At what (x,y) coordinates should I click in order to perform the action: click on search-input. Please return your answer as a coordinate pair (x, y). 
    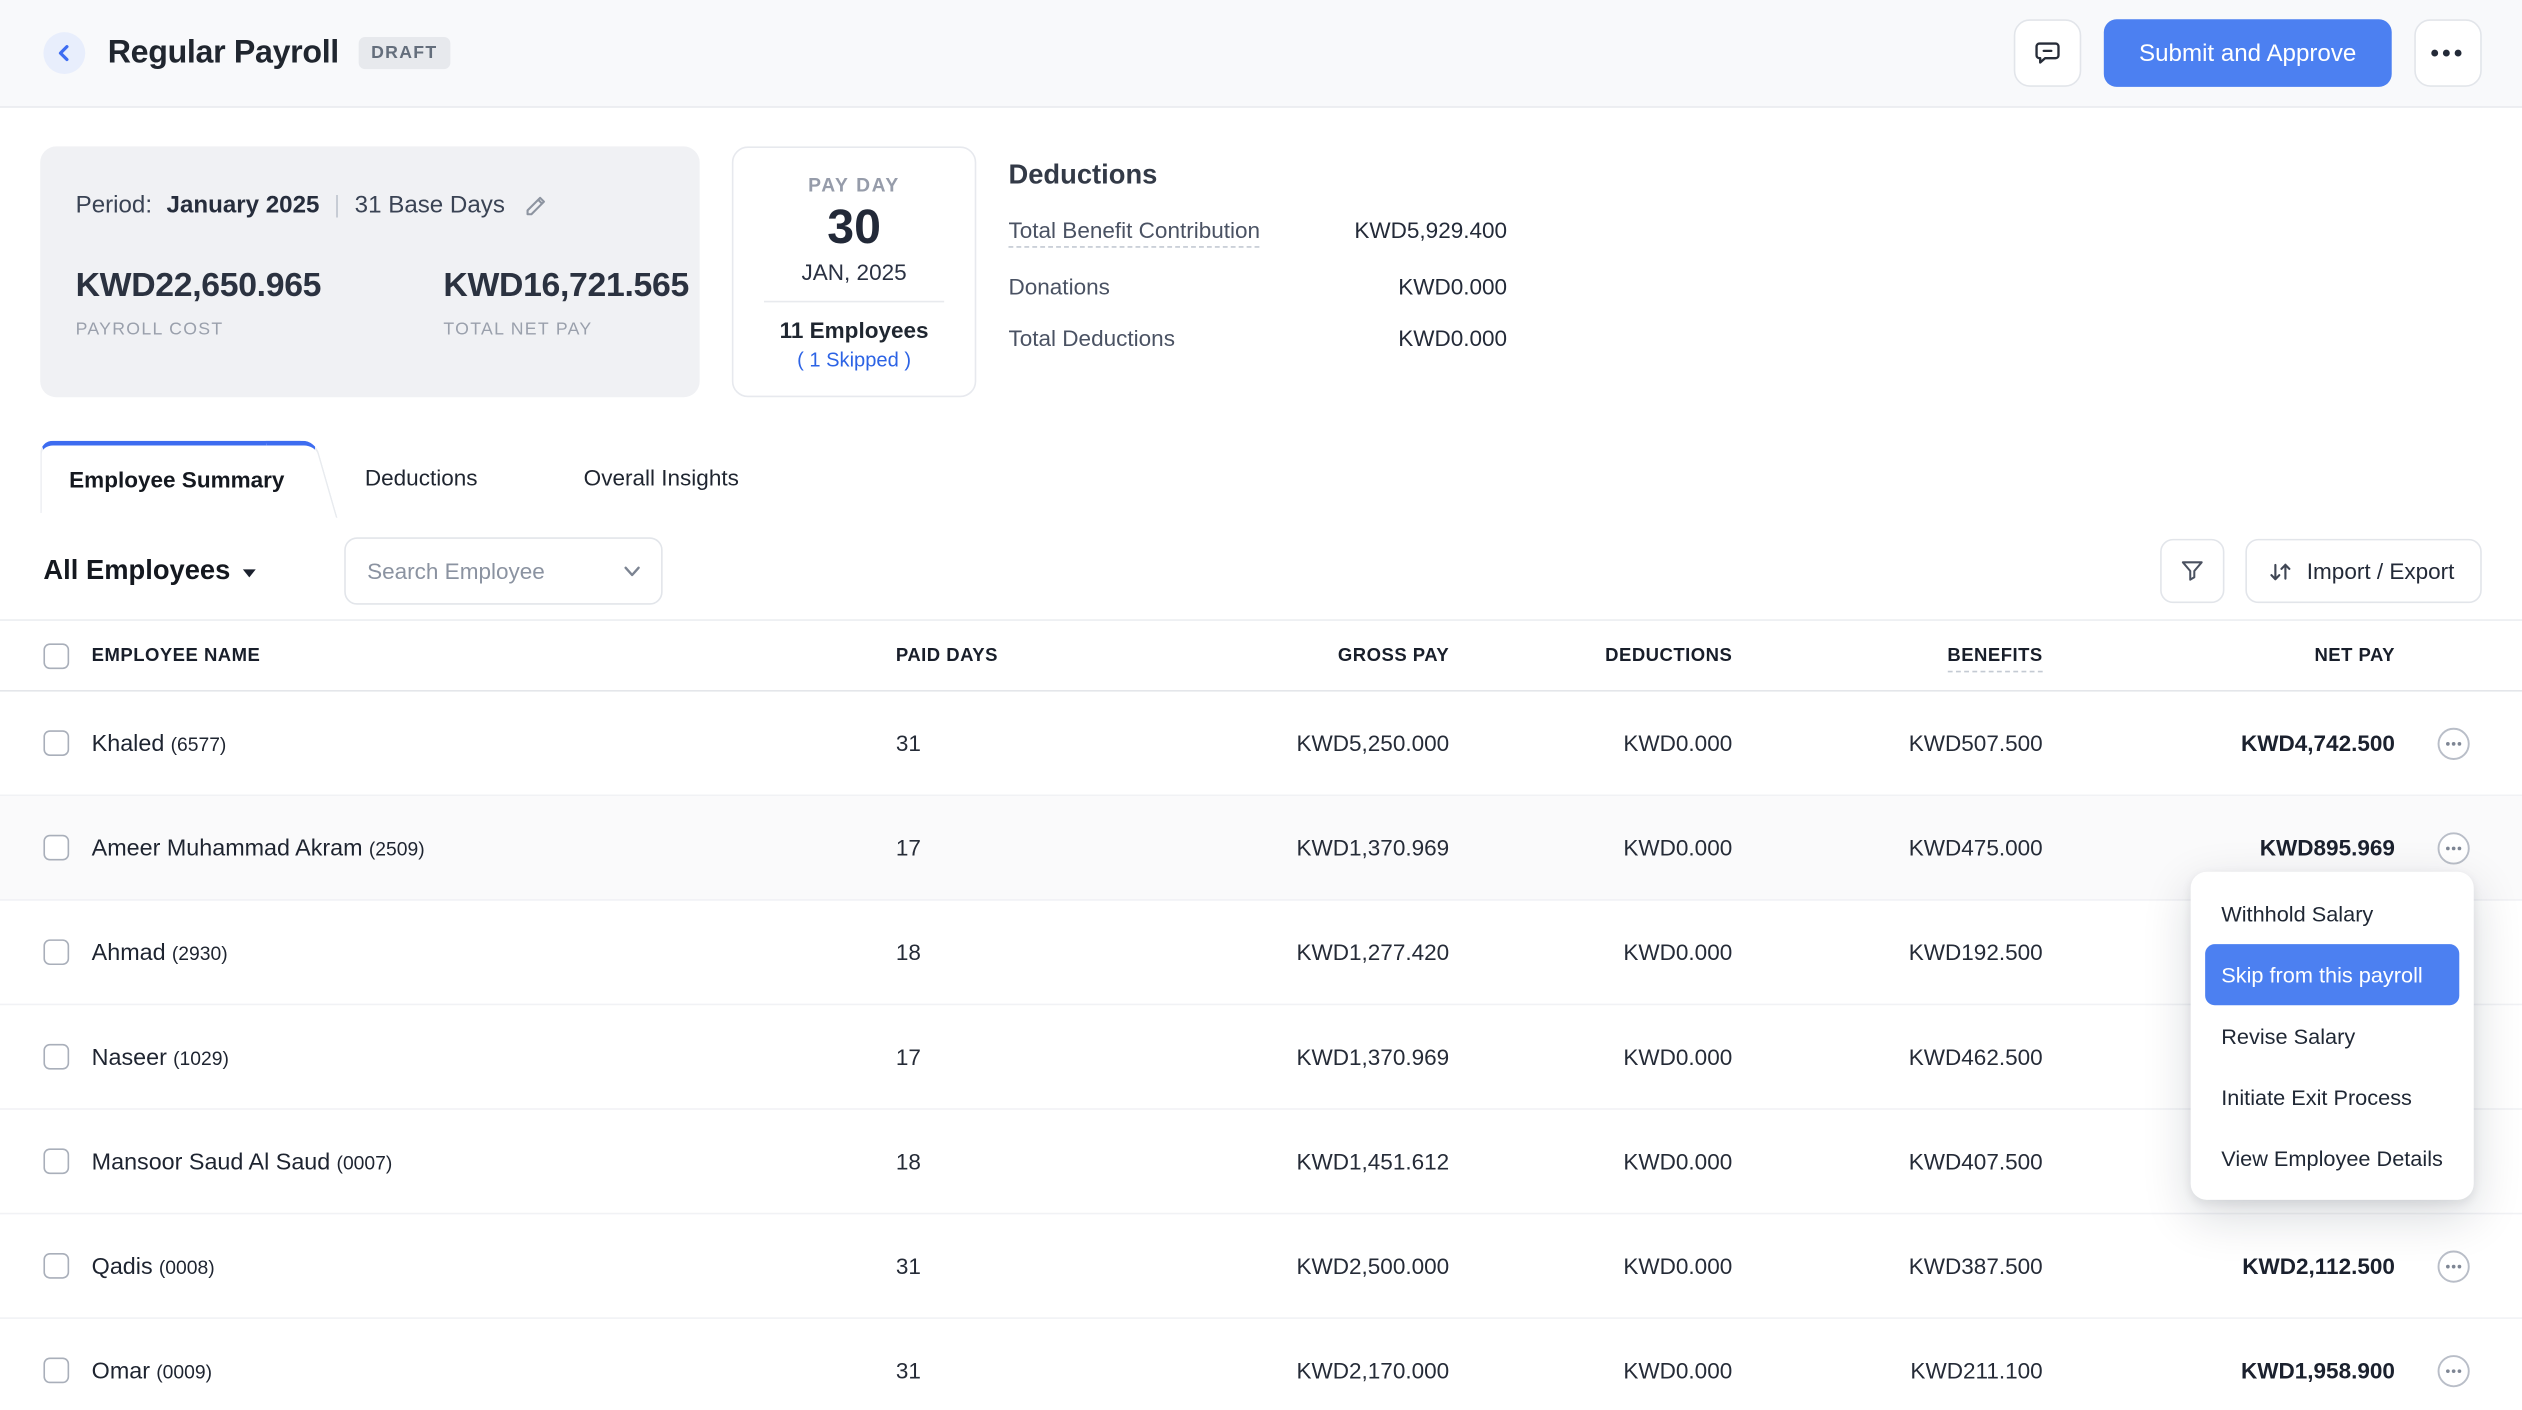
    Looking at the image, I should click on (493, 571).